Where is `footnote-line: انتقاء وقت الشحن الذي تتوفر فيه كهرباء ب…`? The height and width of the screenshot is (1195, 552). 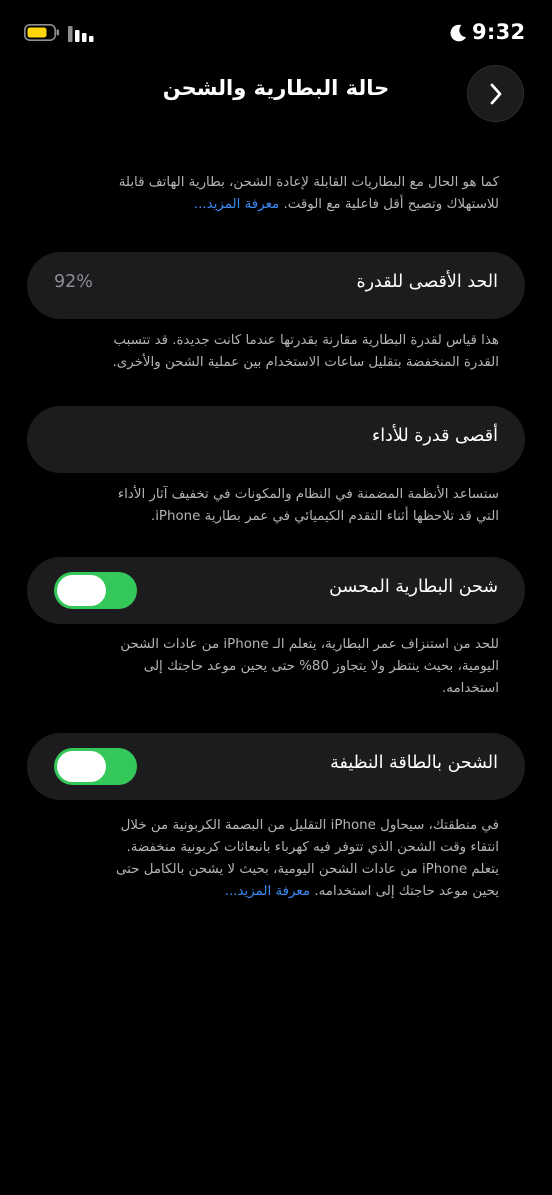 footnote-line: انتقاء وقت الشحن الذي تتوفر فيه كهرباء ب… is located at coordinates (312, 847).